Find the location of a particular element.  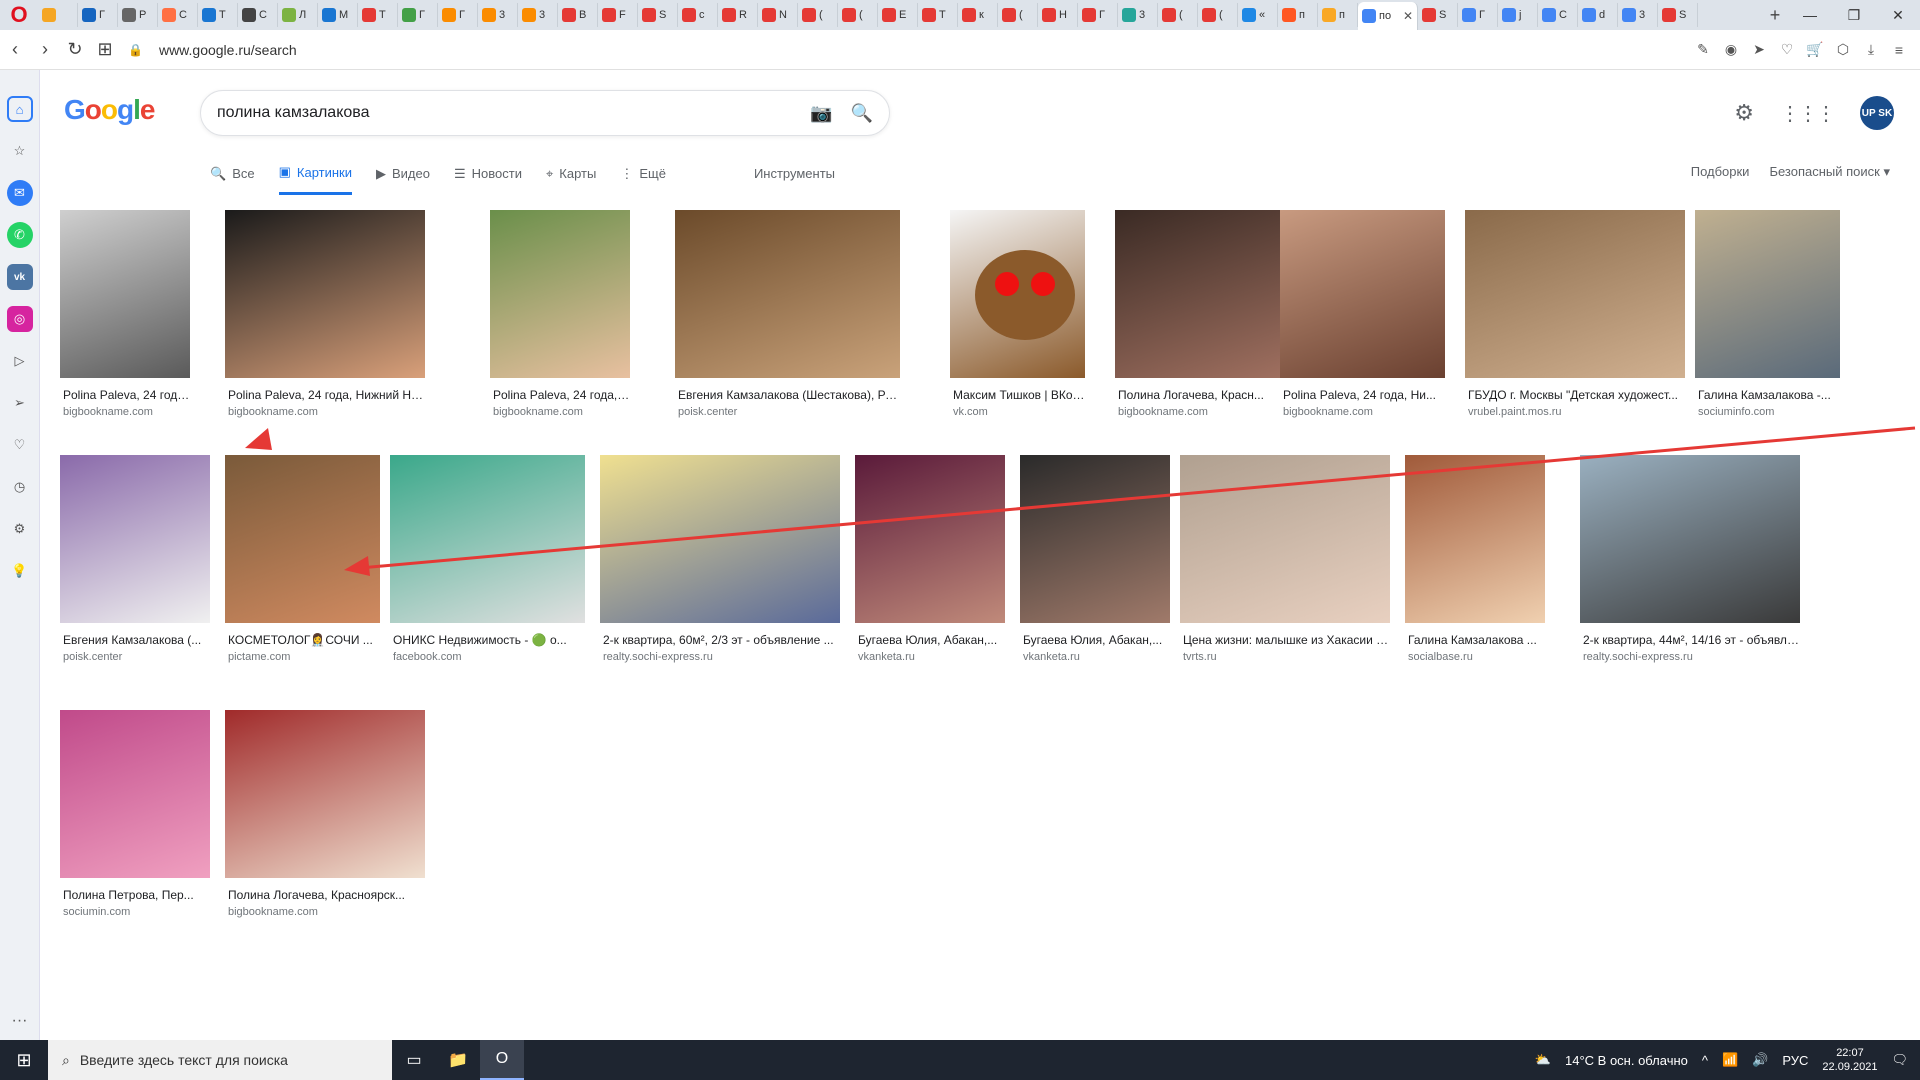

opera-taskbar-icon: O is located at coordinates (502, 1060).